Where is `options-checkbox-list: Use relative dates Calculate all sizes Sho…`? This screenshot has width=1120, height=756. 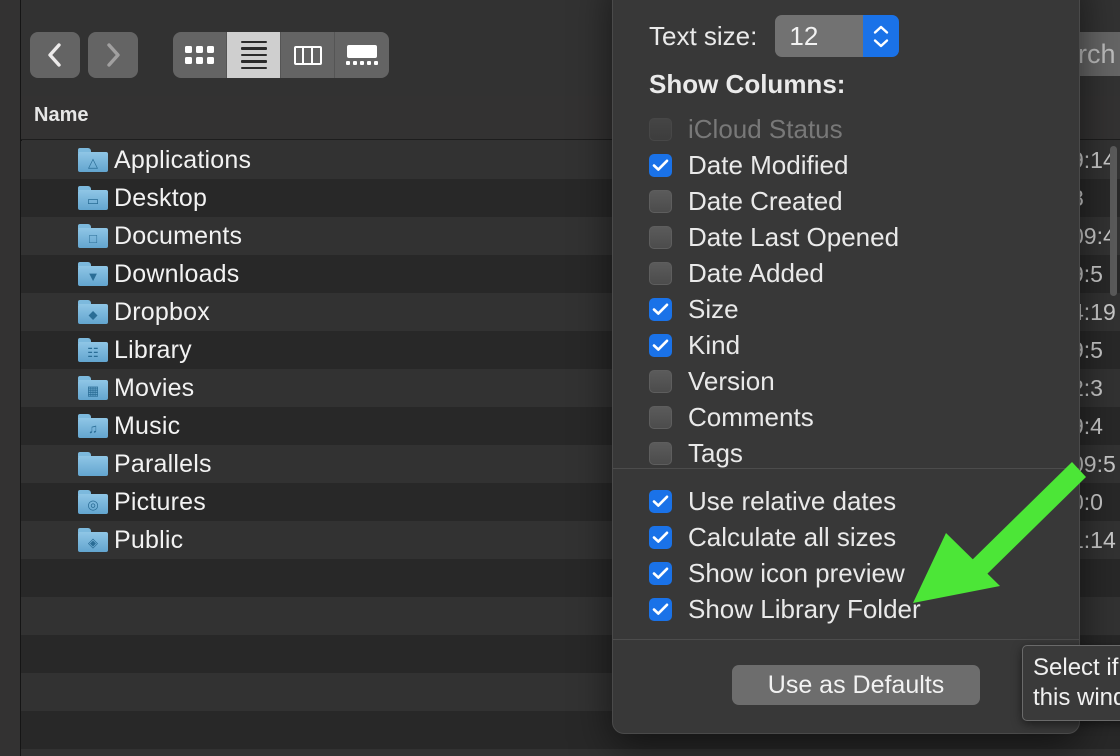
options-checkbox-list: Use relative dates Calculate all sizes Sho… is located at coordinates (785, 555).